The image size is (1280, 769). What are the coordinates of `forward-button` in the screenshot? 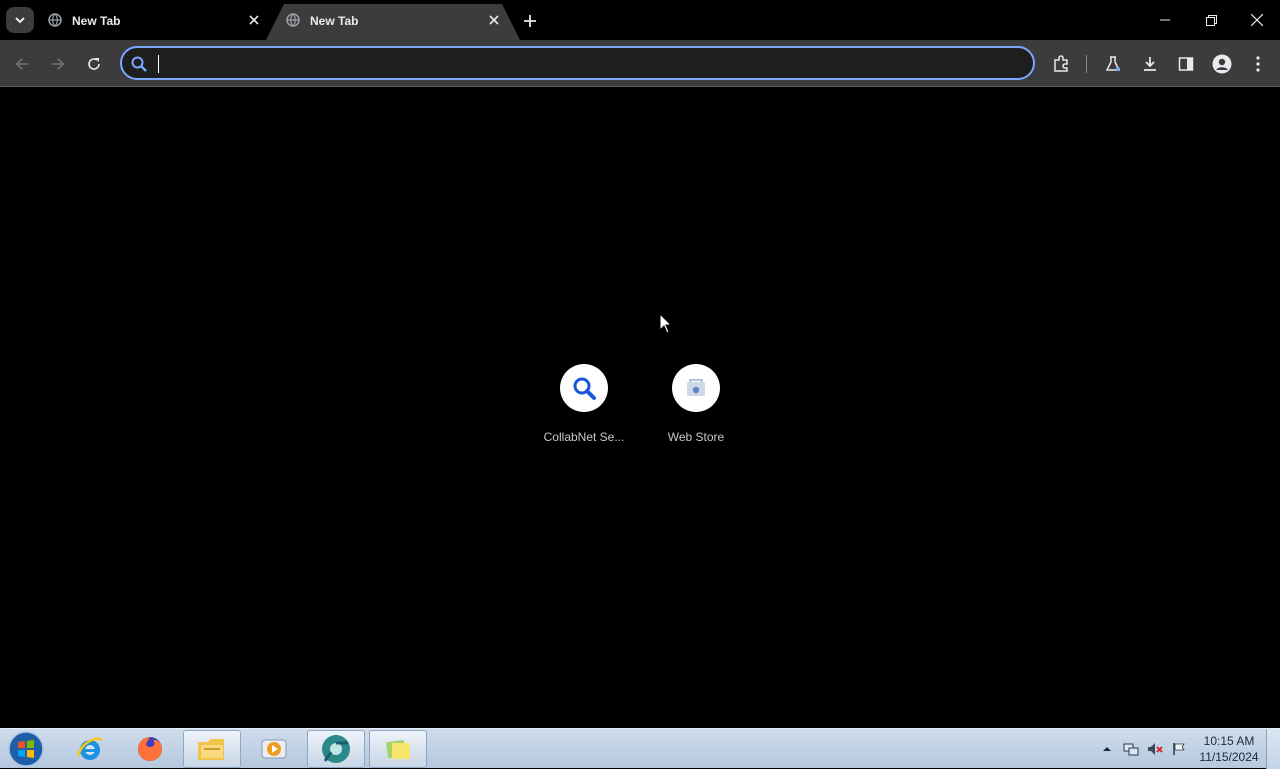 It's located at (58, 64).